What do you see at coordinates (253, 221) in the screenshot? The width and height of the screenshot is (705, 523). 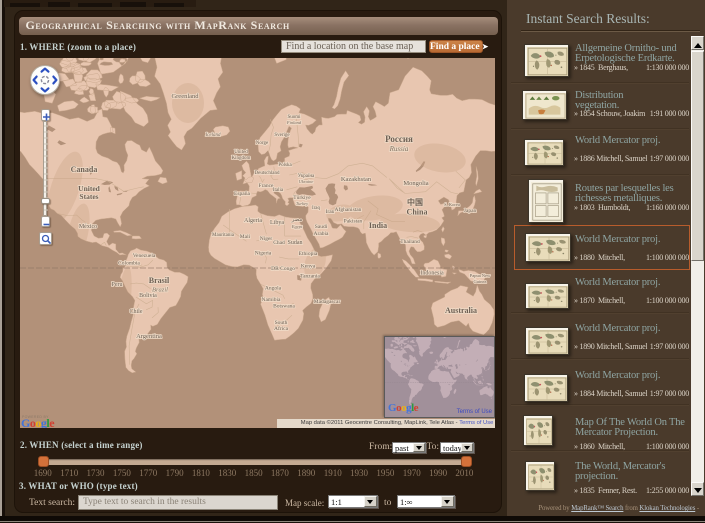 I see `svg-text: Algeria` at bounding box center [253, 221].